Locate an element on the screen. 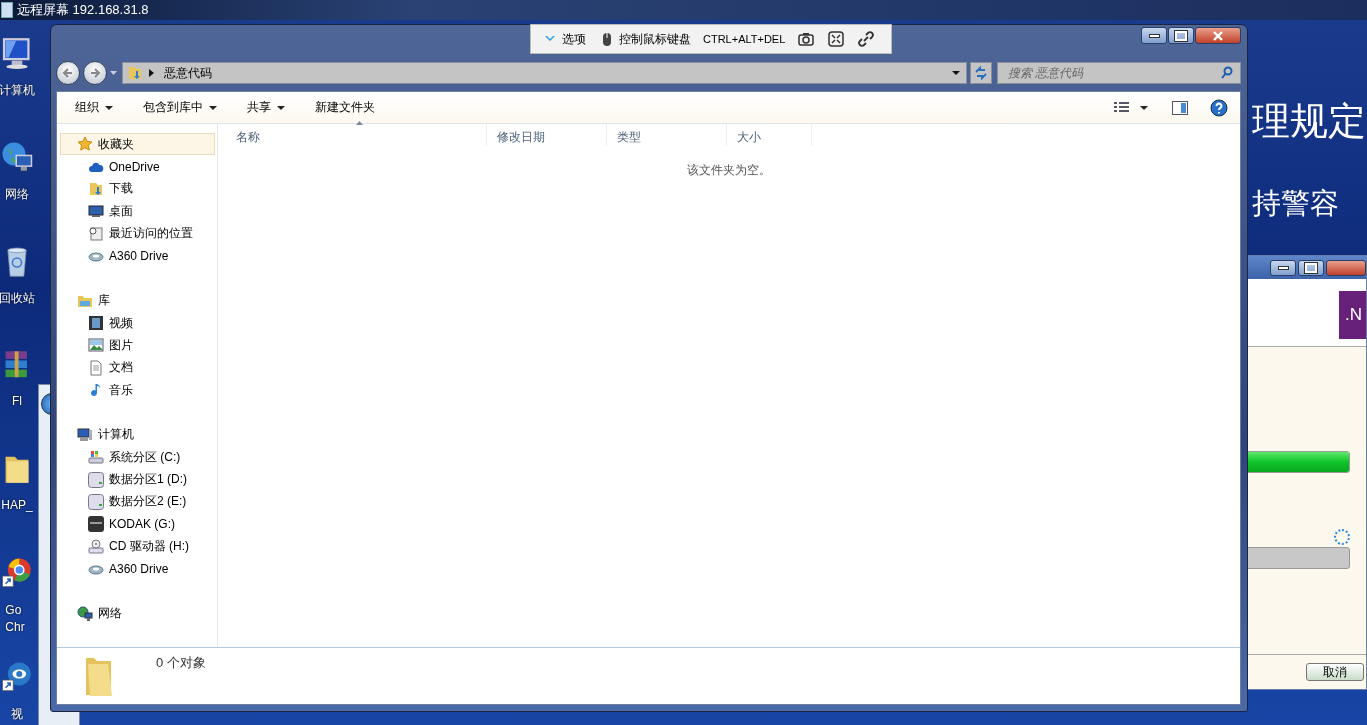  banner-text: 理规定 is located at coordinates (1309, 121).